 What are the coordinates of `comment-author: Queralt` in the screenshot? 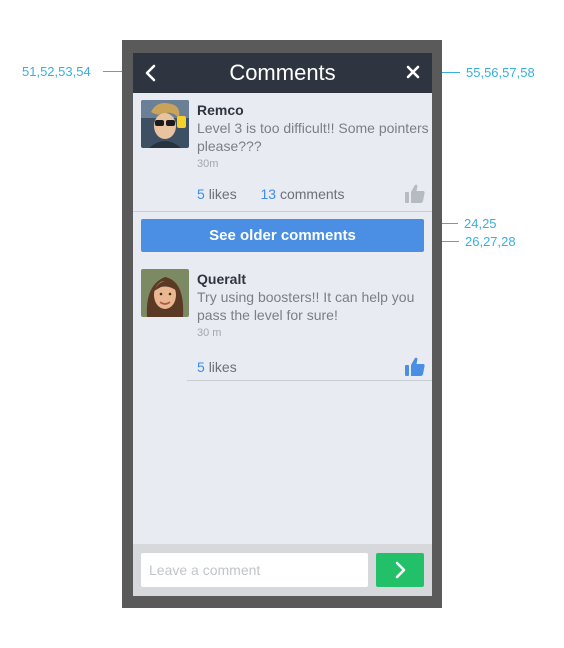 It's located at (221, 279).